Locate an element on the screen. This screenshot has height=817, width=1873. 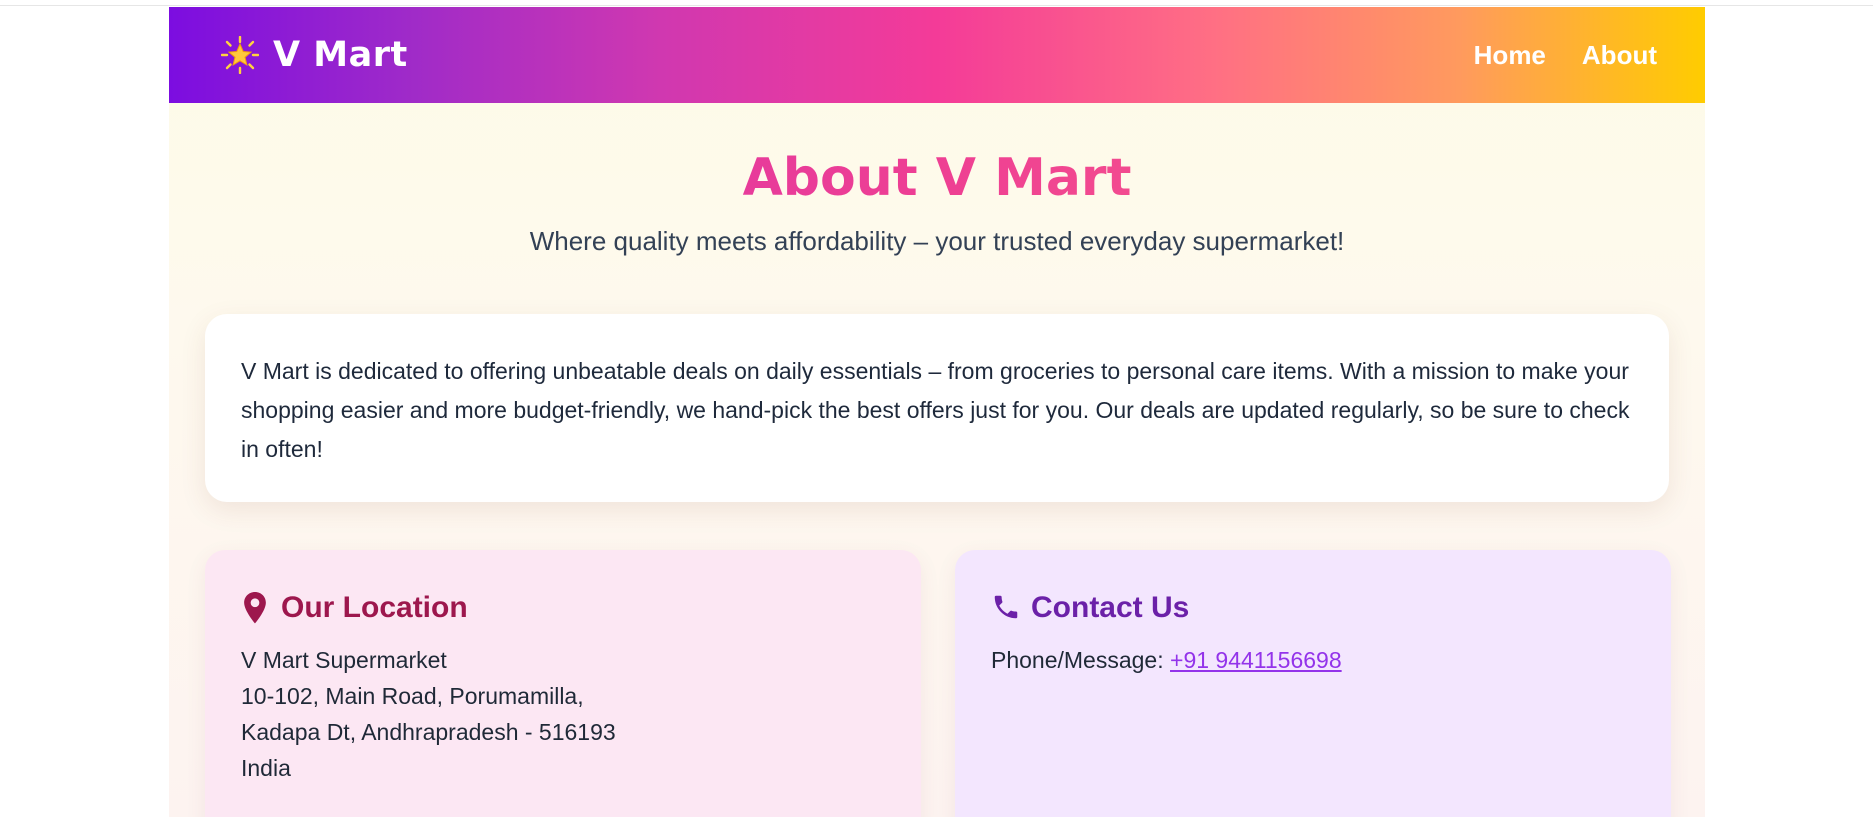
location-heading: Our Location is located at coordinates (563, 608).